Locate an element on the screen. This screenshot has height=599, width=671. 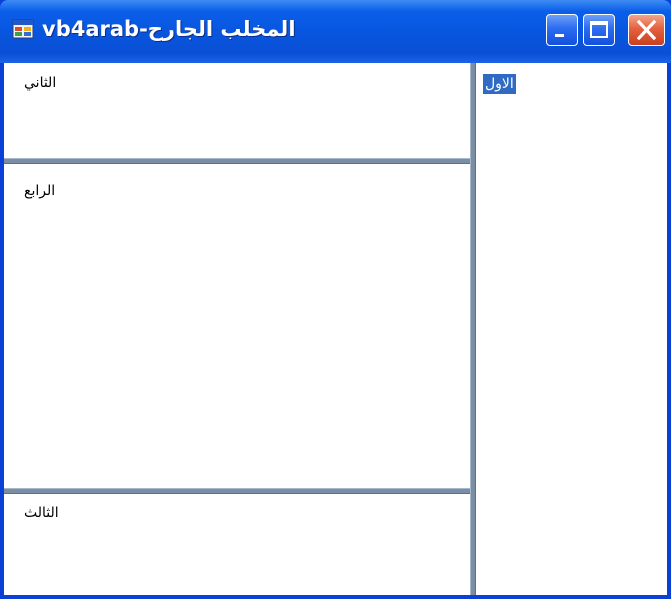
panel-third: الثالث is located at coordinates (237, 544).